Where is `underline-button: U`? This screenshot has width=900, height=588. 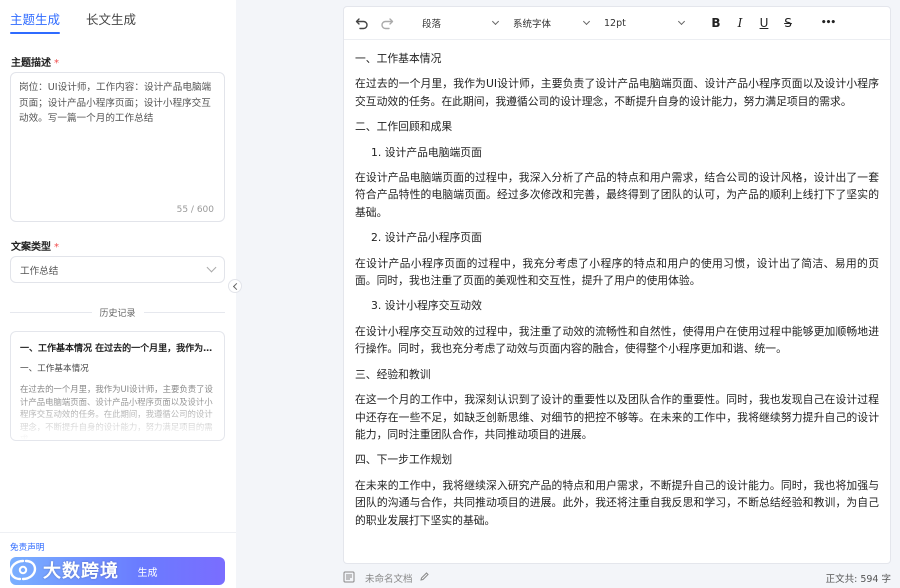 underline-button: U is located at coordinates (764, 23).